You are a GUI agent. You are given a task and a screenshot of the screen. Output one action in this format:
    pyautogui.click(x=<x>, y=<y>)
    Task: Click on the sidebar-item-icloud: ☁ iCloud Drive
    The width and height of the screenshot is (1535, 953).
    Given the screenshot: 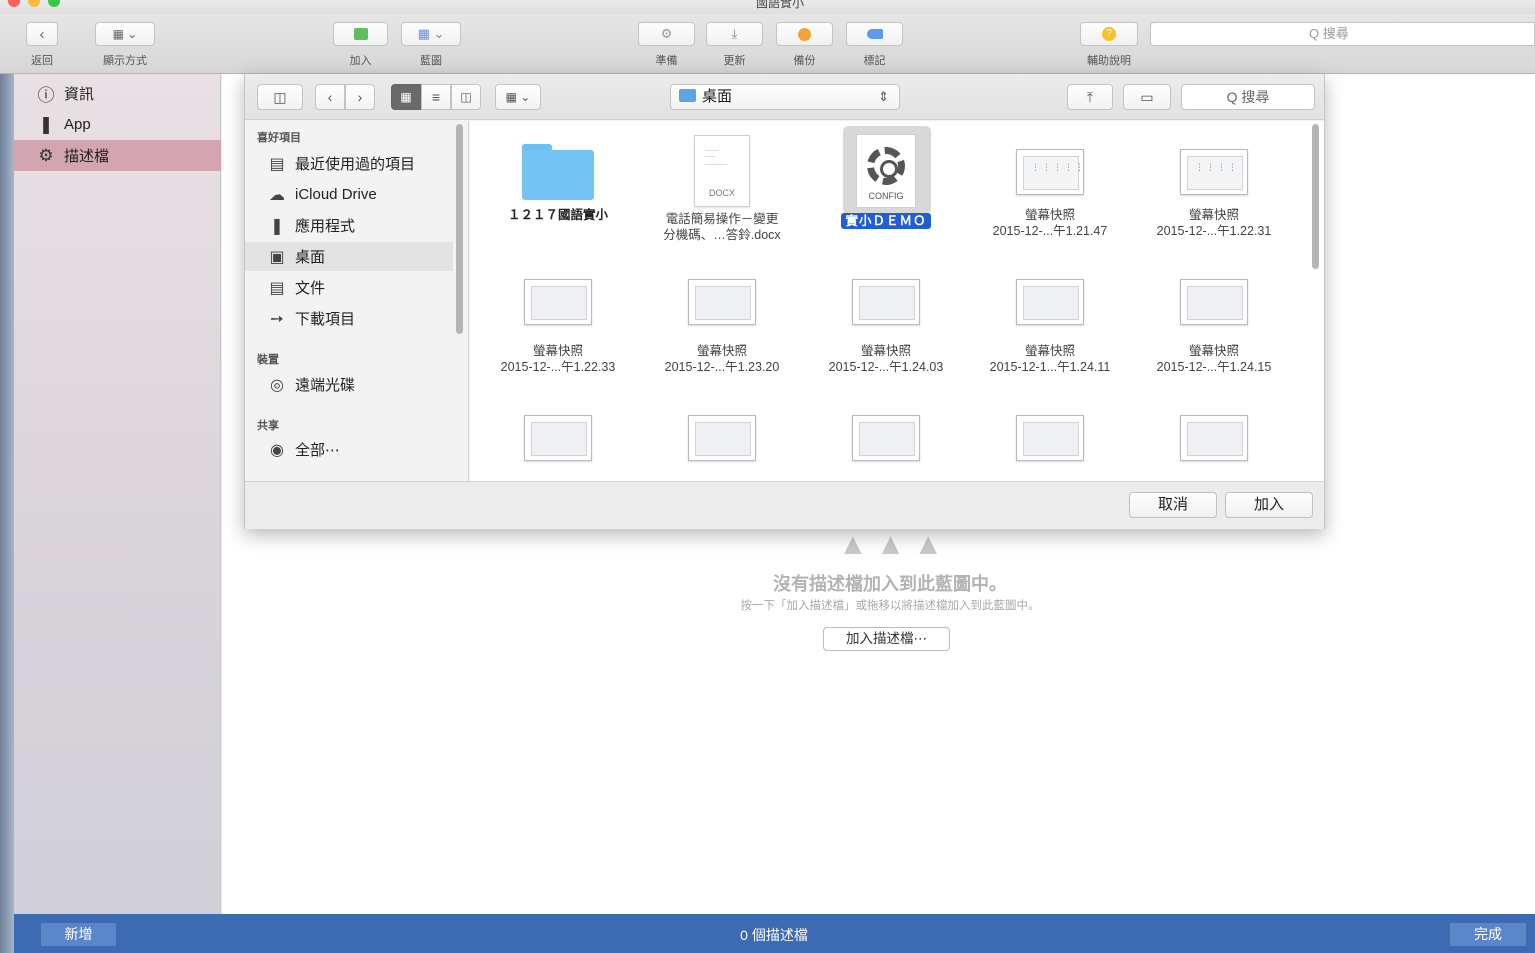 What is the action you would take?
    pyautogui.click(x=349, y=194)
    